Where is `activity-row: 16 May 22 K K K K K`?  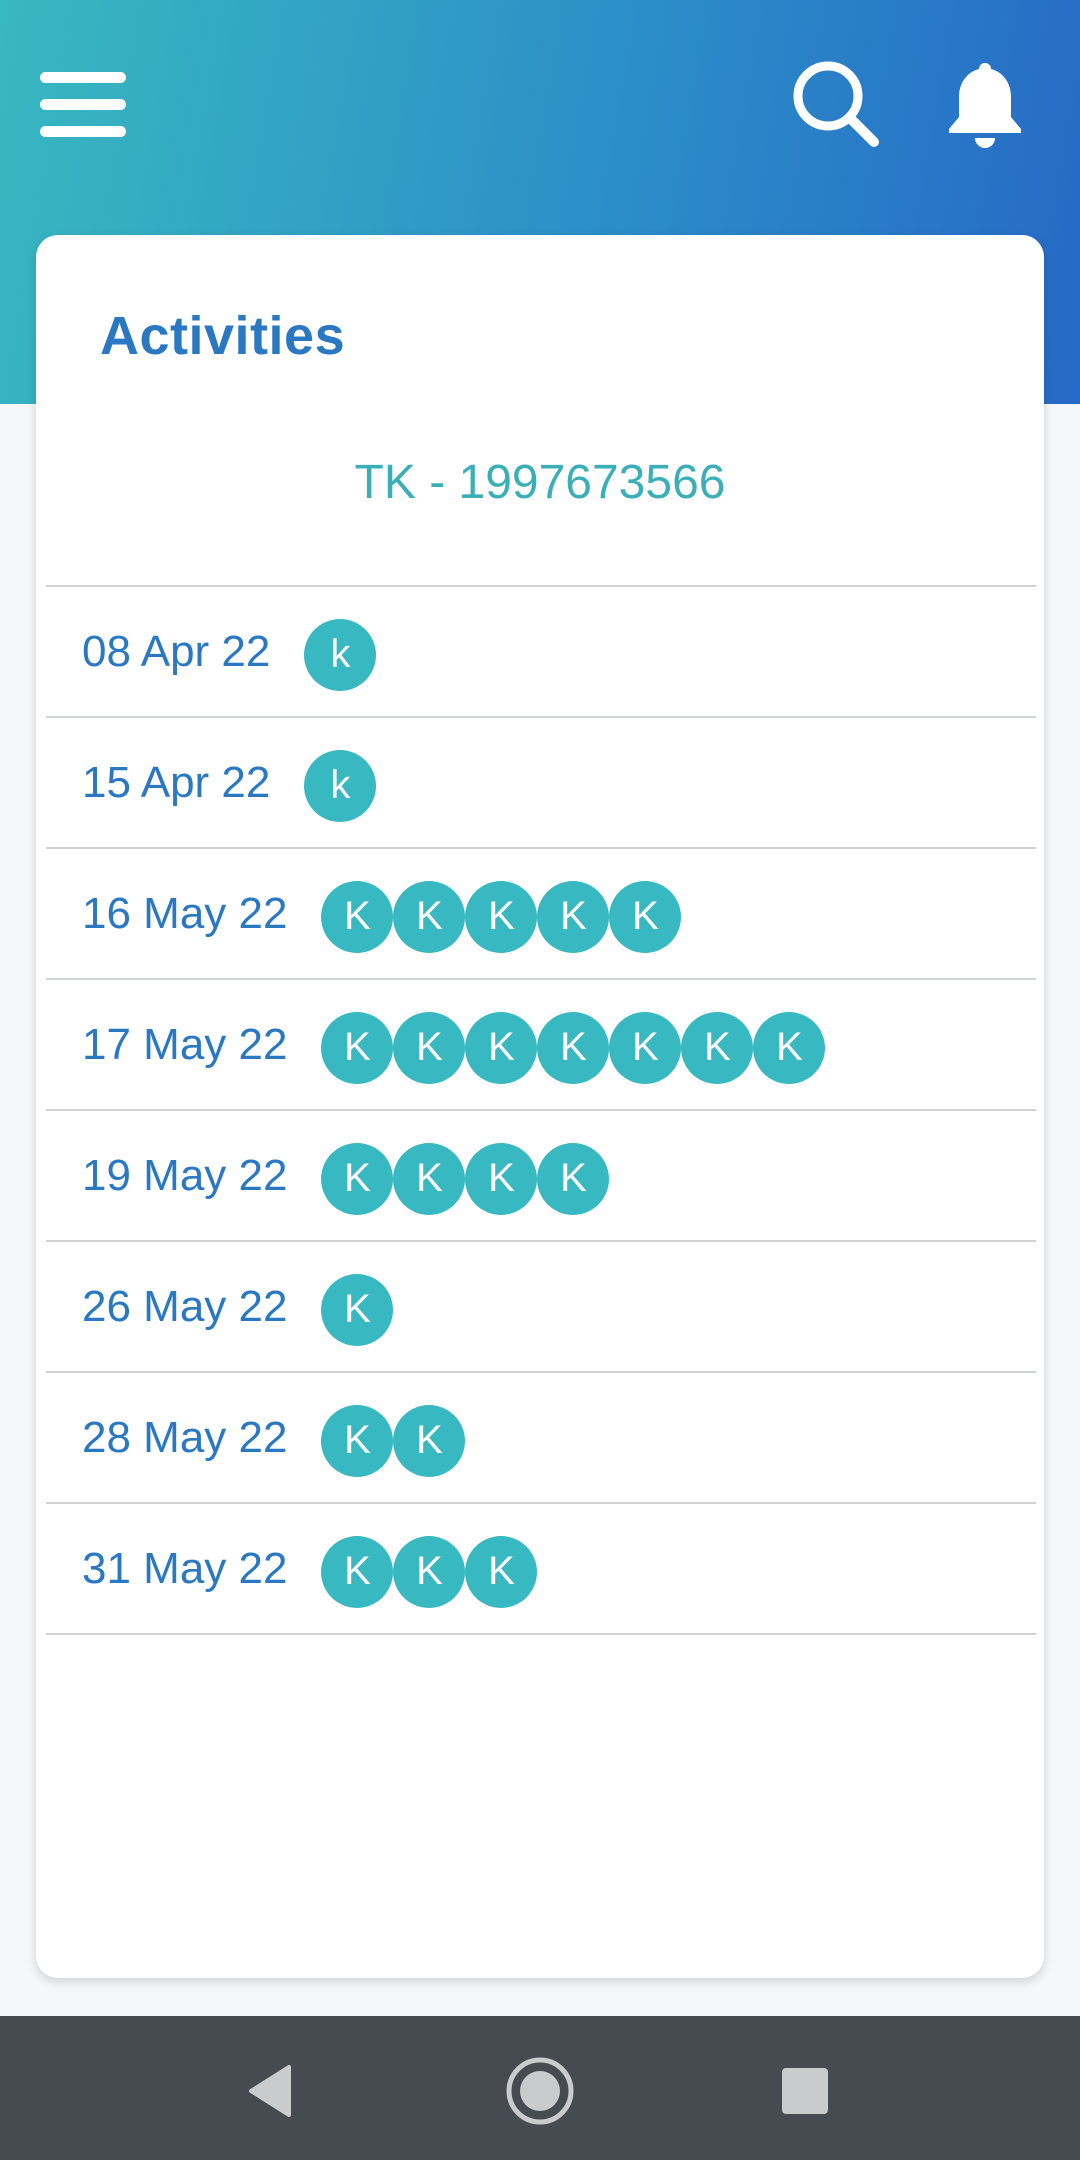
activity-row: 16 May 22 K K K K K is located at coordinates (541, 914).